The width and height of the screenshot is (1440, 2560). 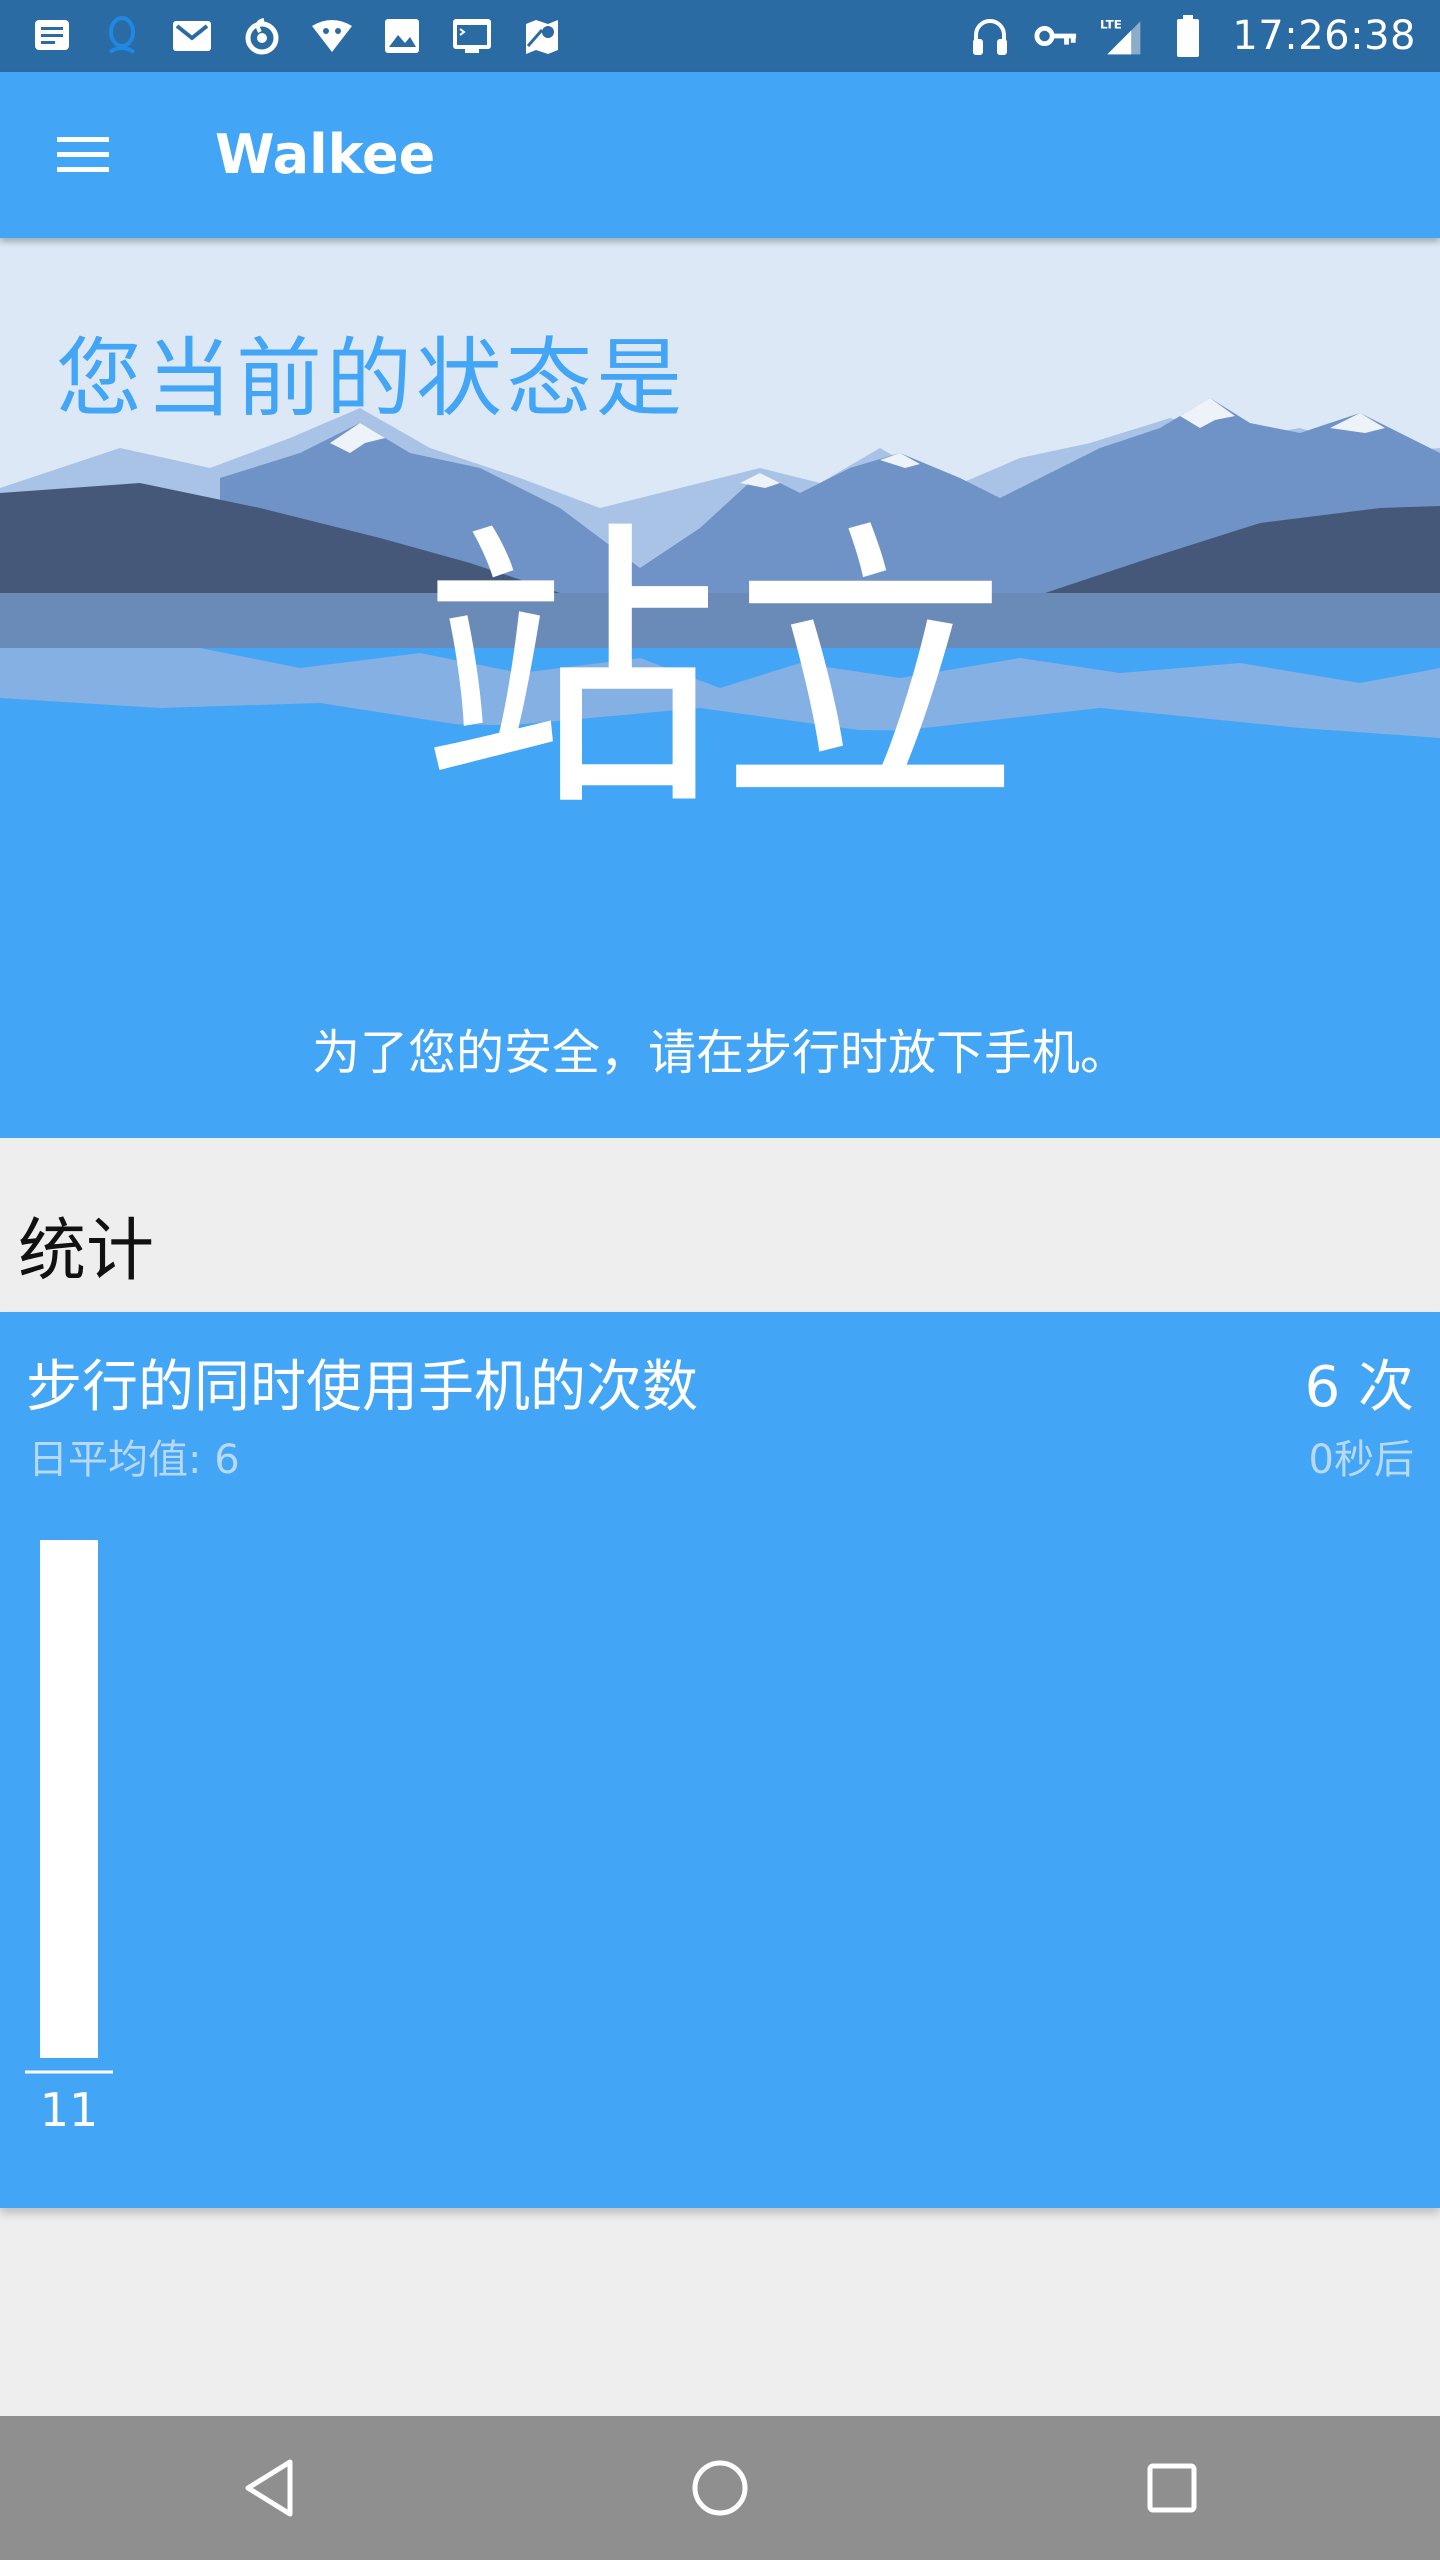 I want to click on vpn-robot-icon, so click(x=332, y=36).